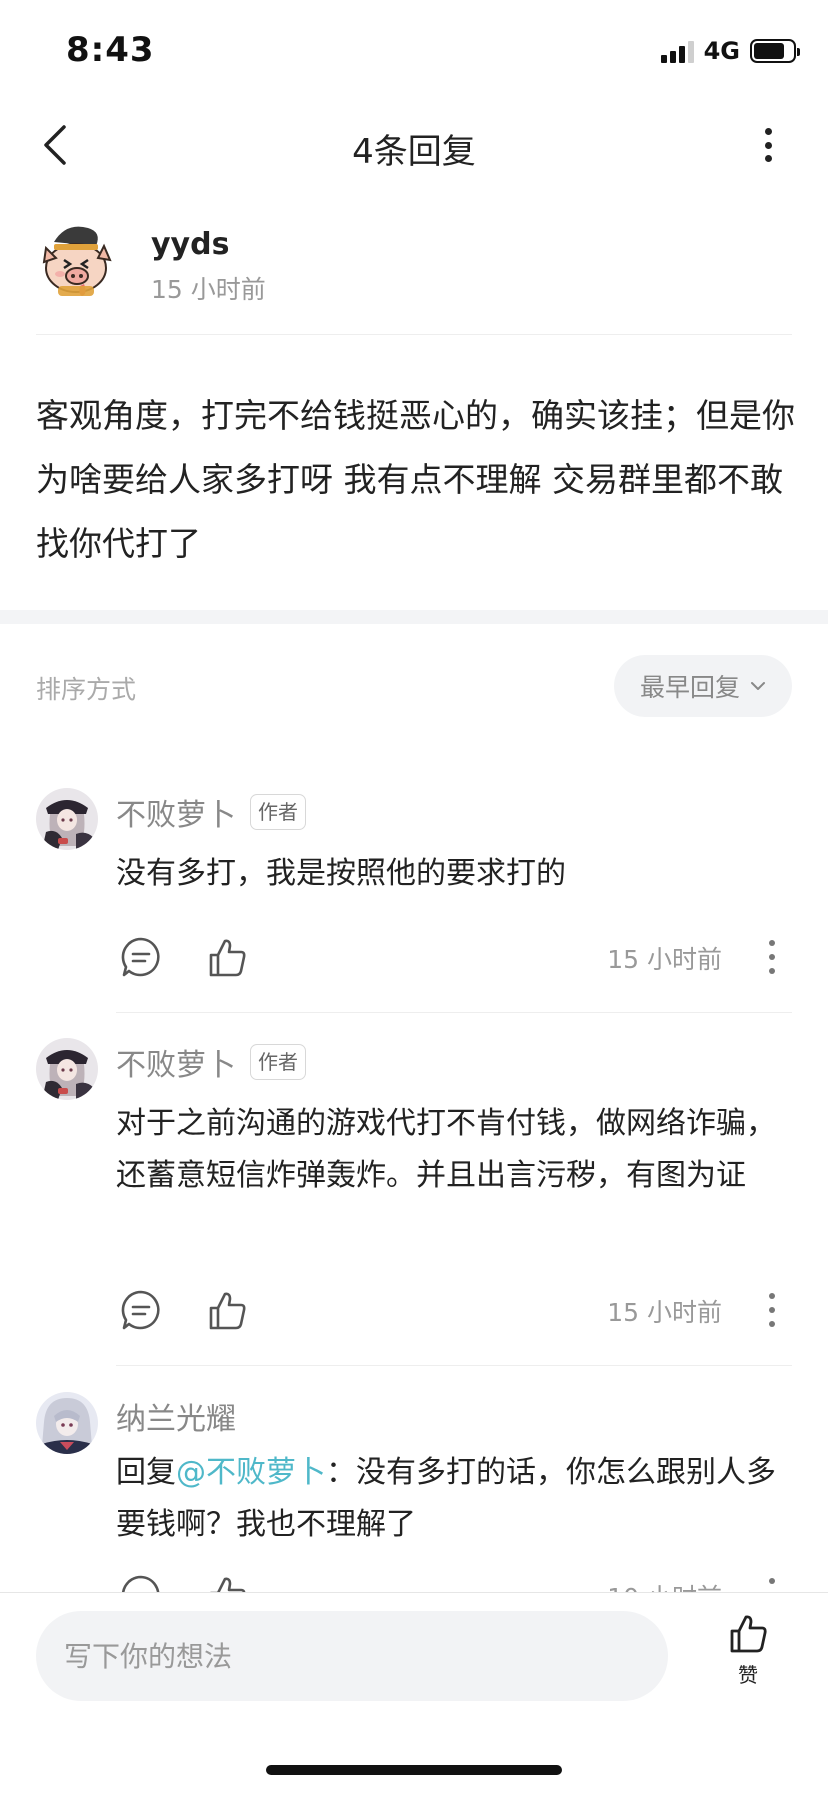 The image size is (828, 1793). What do you see at coordinates (414, 903) in the screenshot?
I see `reply-item: 不败萝卜 作者 没有多打，我是按照他的要求打的 15 小时前` at bounding box center [414, 903].